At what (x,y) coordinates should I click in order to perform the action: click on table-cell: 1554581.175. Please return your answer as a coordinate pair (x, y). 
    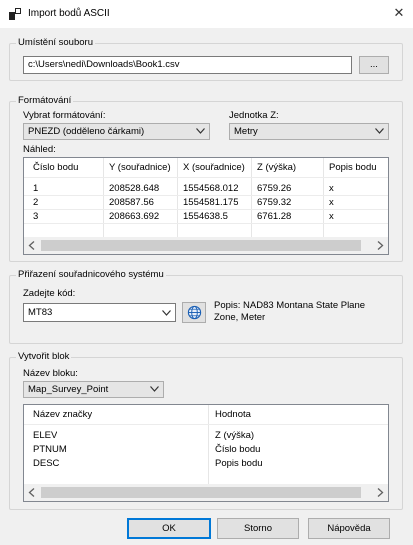
    Looking at the image, I should click on (211, 202).